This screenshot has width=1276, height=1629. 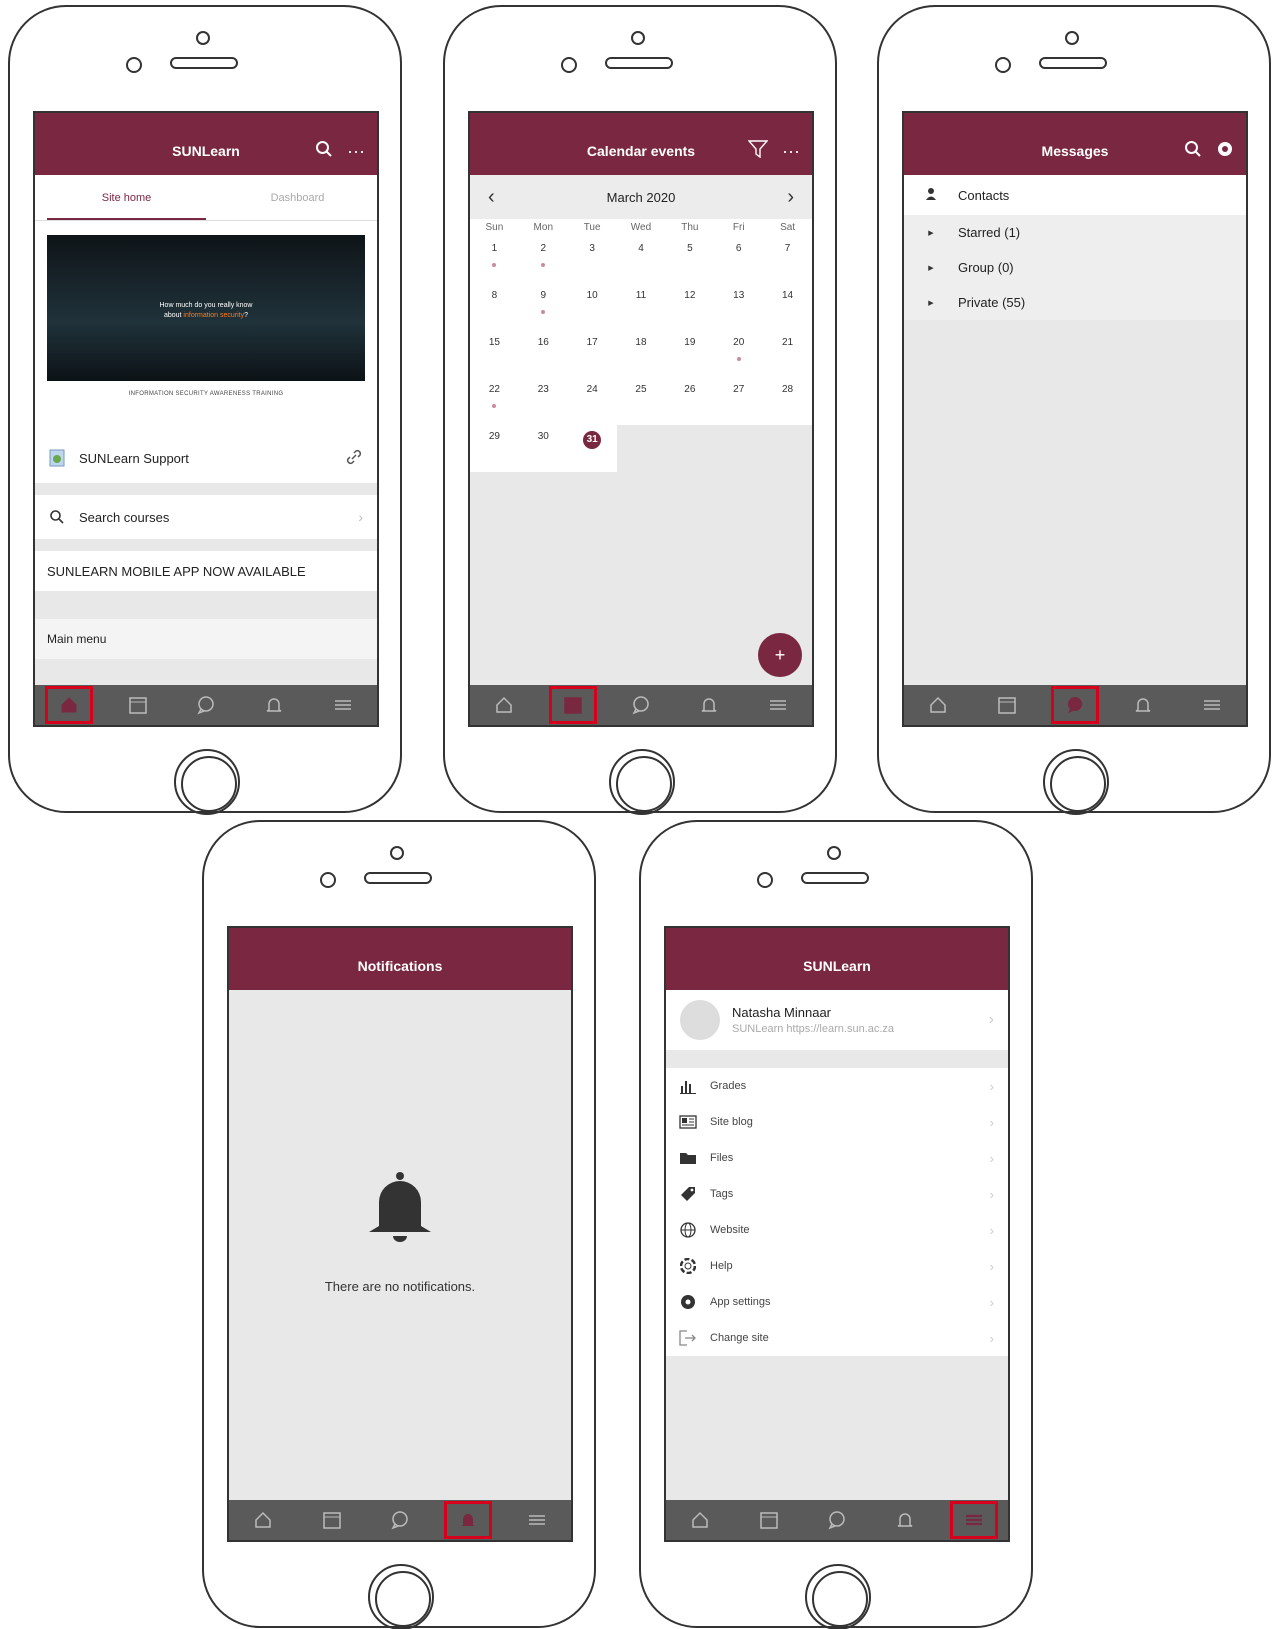 What do you see at coordinates (1225, 151) in the screenshot?
I see `gear-icon` at bounding box center [1225, 151].